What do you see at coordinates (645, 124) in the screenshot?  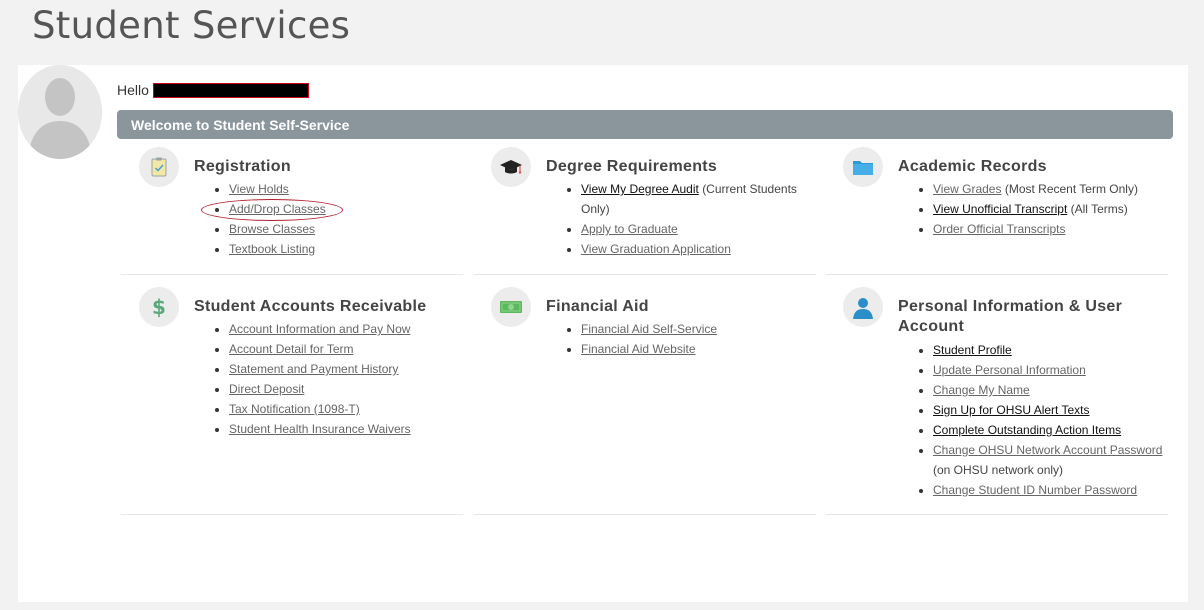 I see `welcome-bar: Welcome to Student Self-Service` at bounding box center [645, 124].